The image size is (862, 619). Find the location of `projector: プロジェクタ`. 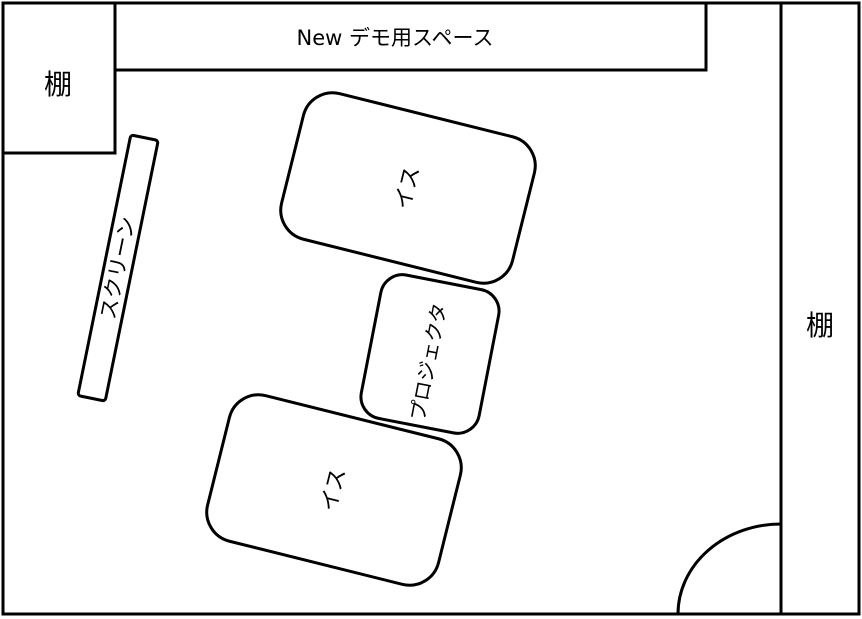

projector: プロジェクタ is located at coordinates (430, 354).